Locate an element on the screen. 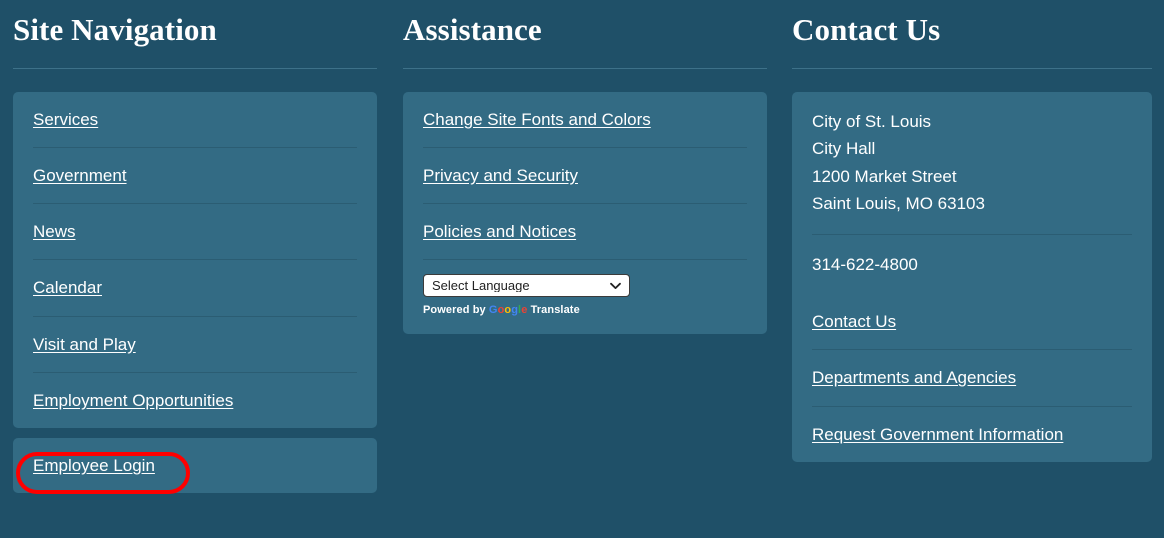  list-item: Services is located at coordinates (195, 119).